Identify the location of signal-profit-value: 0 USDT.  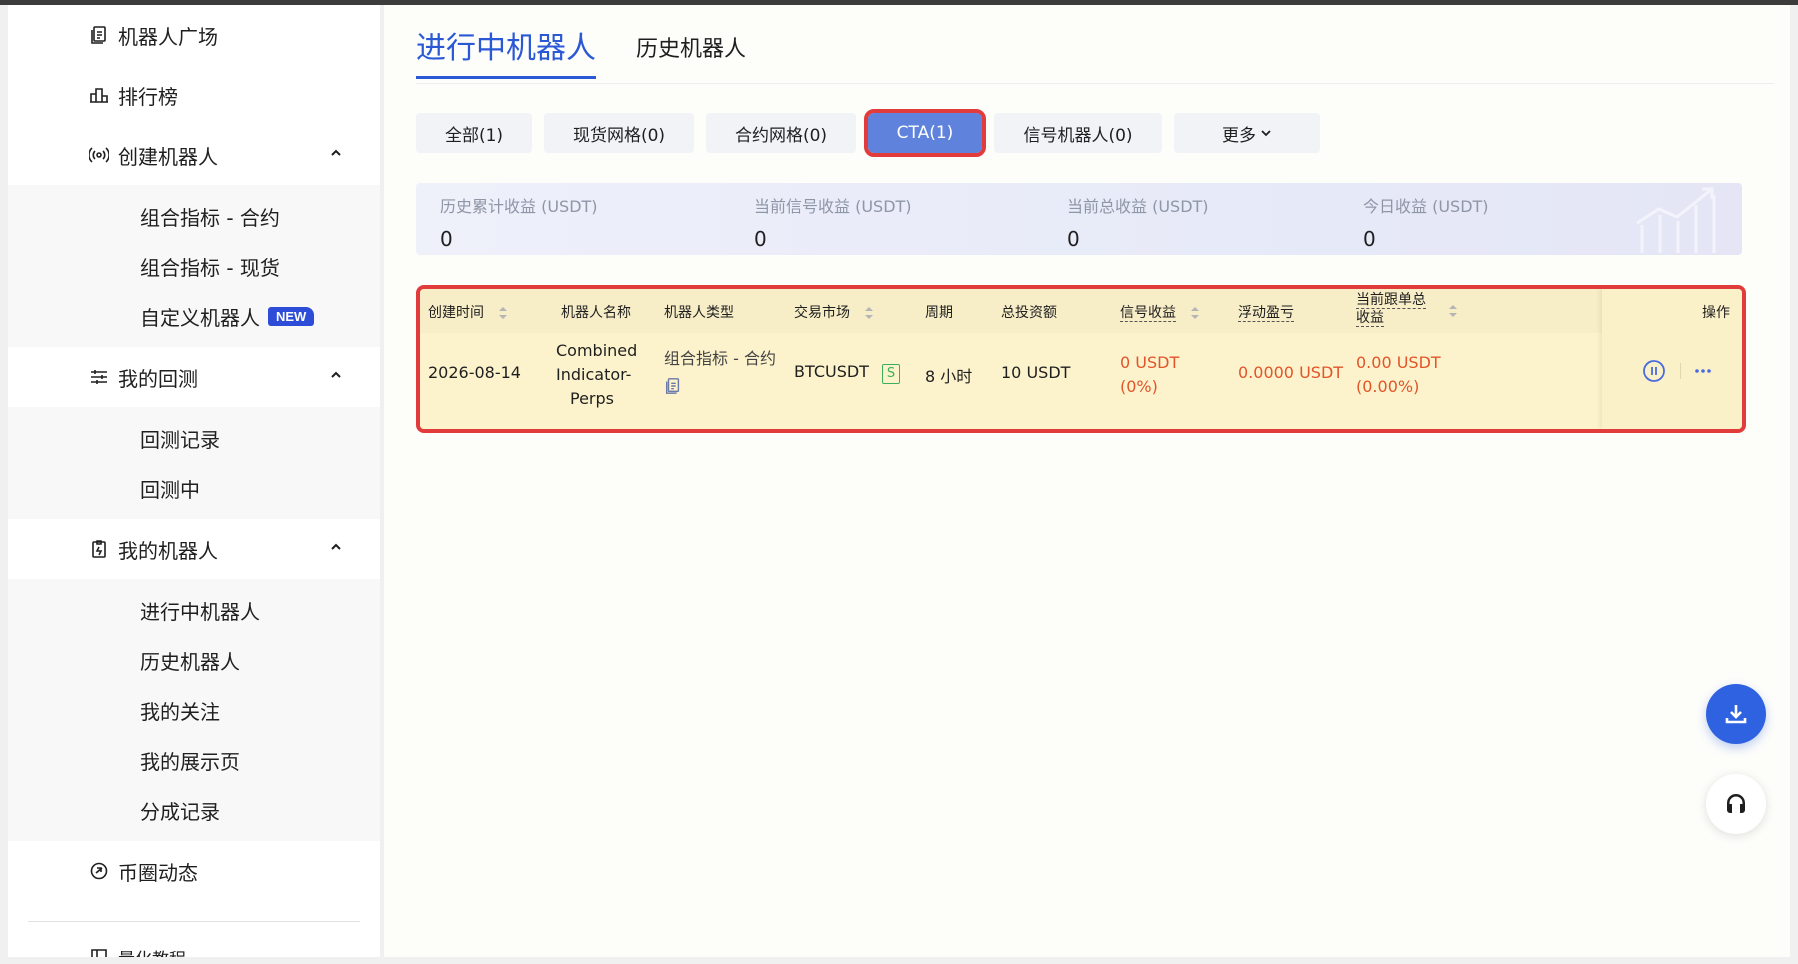
(1150, 362).